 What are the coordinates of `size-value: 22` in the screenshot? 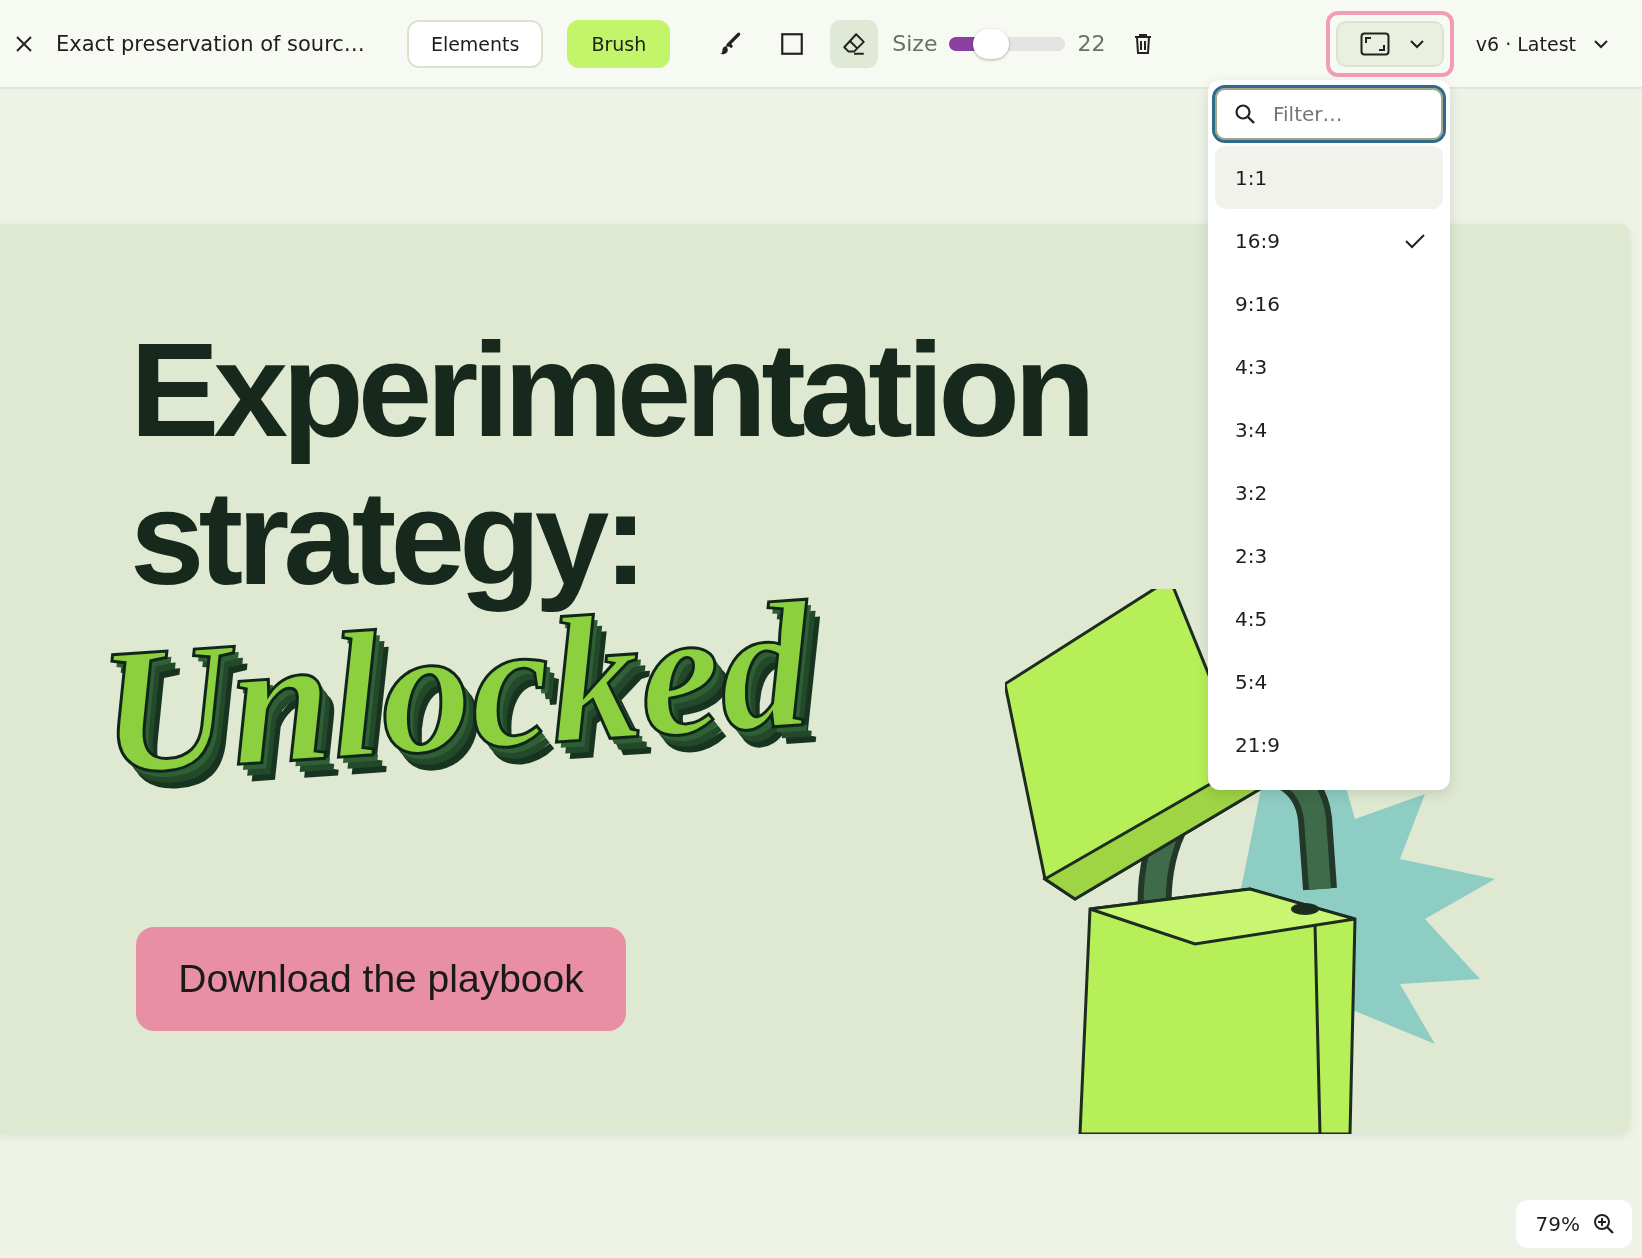 It's located at (1091, 43).